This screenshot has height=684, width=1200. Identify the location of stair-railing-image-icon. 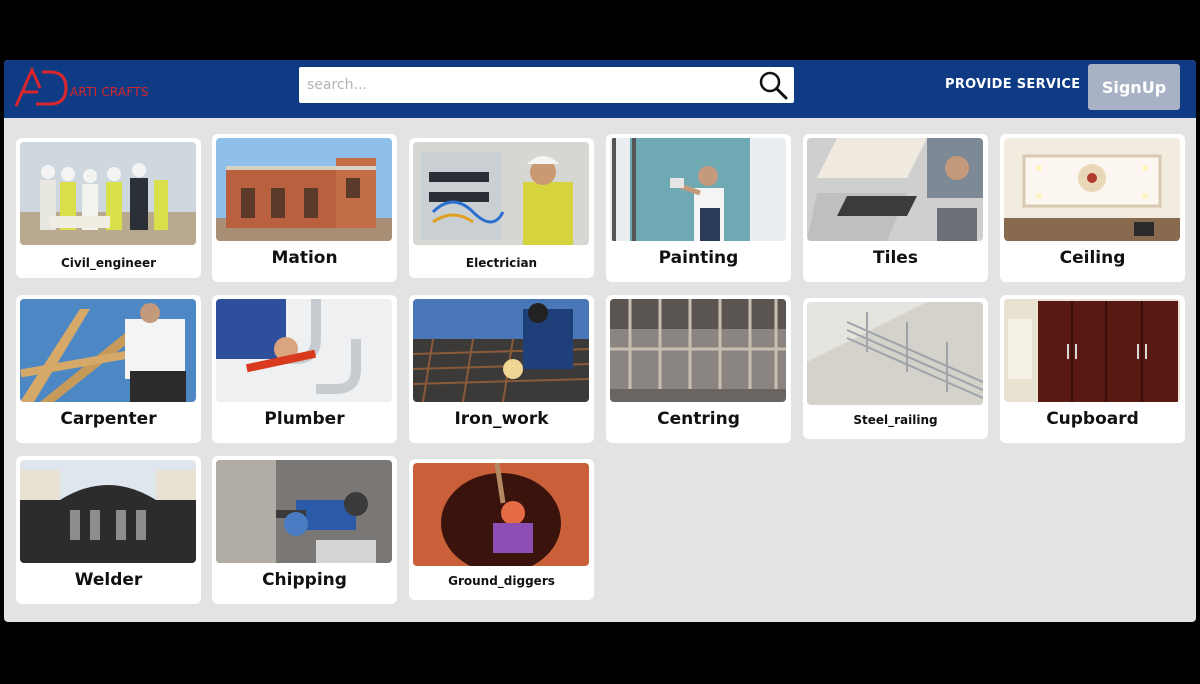
(895, 353).